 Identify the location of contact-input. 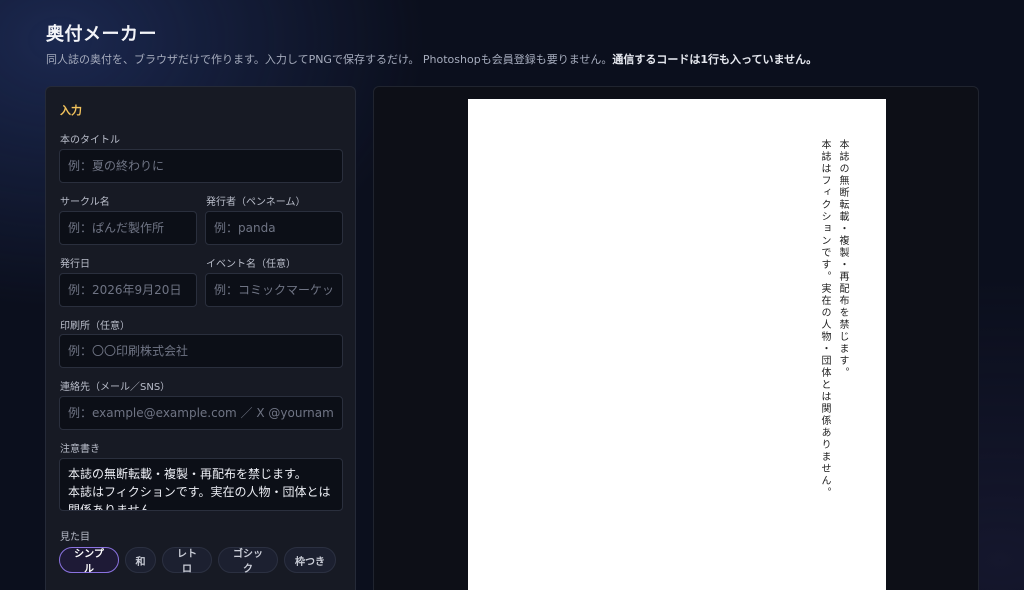
(201, 413).